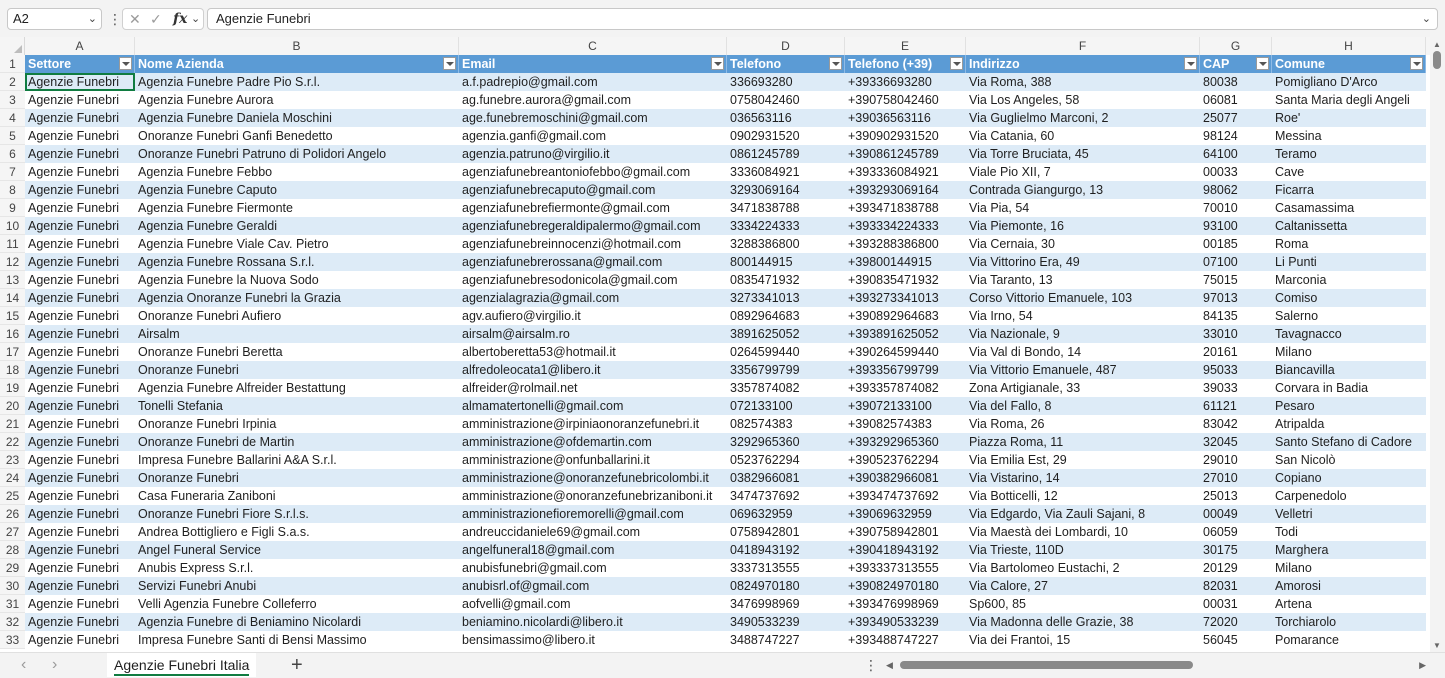 Image resolution: width=1445 pixels, height=678 pixels. I want to click on table-cell: Via Irno, 54, so click(1083, 316).